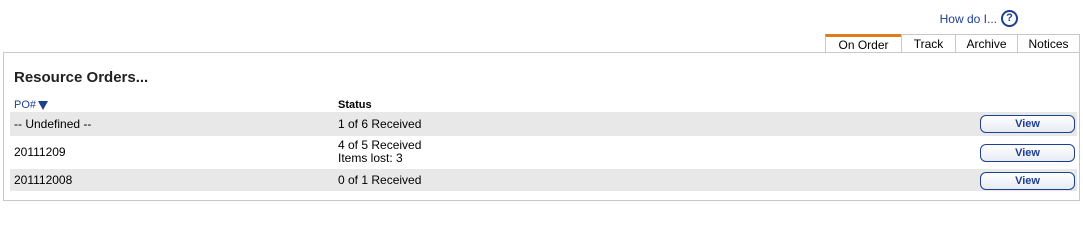 Image resolution: width=1083 pixels, height=240 pixels. Describe the element at coordinates (863, 43) in the screenshot. I see `tab-on-order: On Order` at that location.